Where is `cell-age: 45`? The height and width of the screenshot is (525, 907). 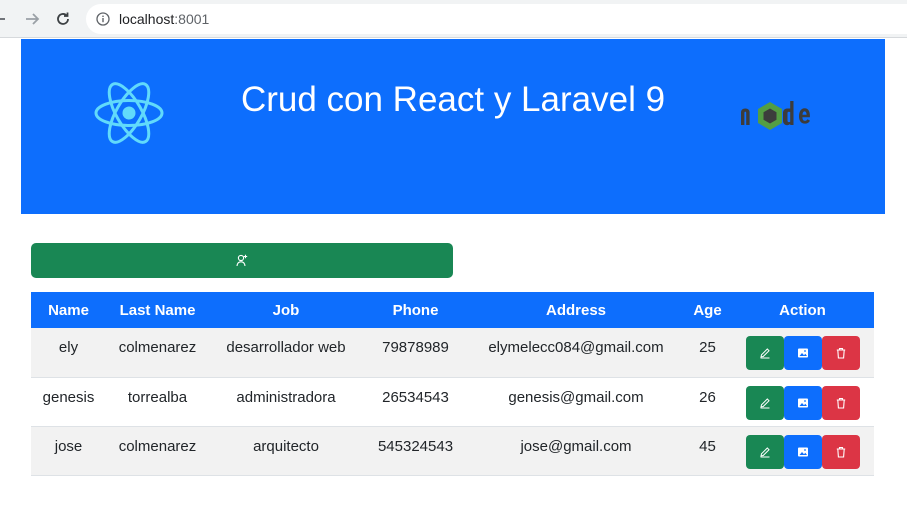 cell-age: 45 is located at coordinates (707, 451).